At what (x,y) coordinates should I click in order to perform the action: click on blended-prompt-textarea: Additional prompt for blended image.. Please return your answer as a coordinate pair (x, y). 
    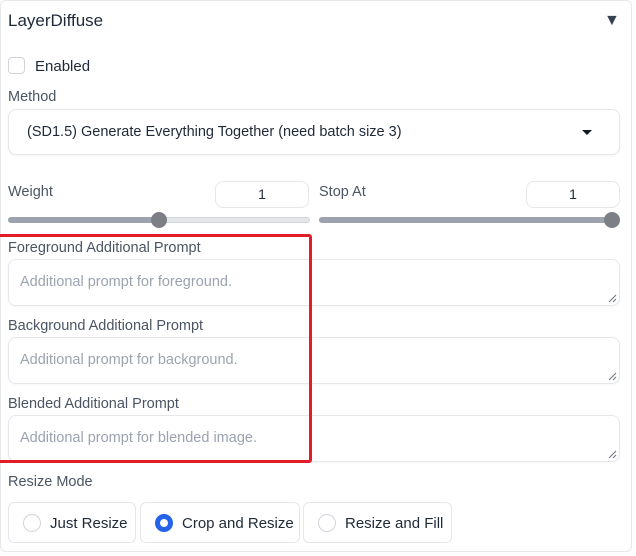
    Looking at the image, I should click on (314, 438).